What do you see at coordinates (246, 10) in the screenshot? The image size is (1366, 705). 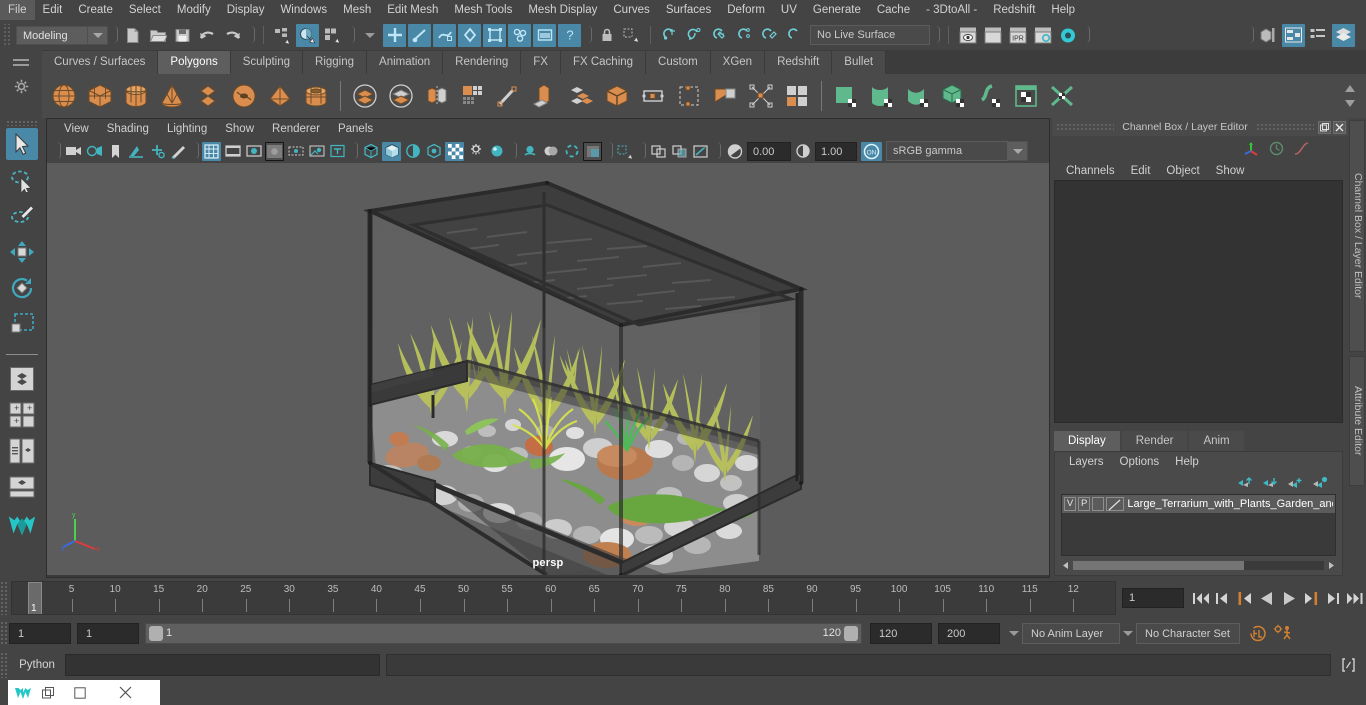 I see `menu-item-display: Display` at bounding box center [246, 10].